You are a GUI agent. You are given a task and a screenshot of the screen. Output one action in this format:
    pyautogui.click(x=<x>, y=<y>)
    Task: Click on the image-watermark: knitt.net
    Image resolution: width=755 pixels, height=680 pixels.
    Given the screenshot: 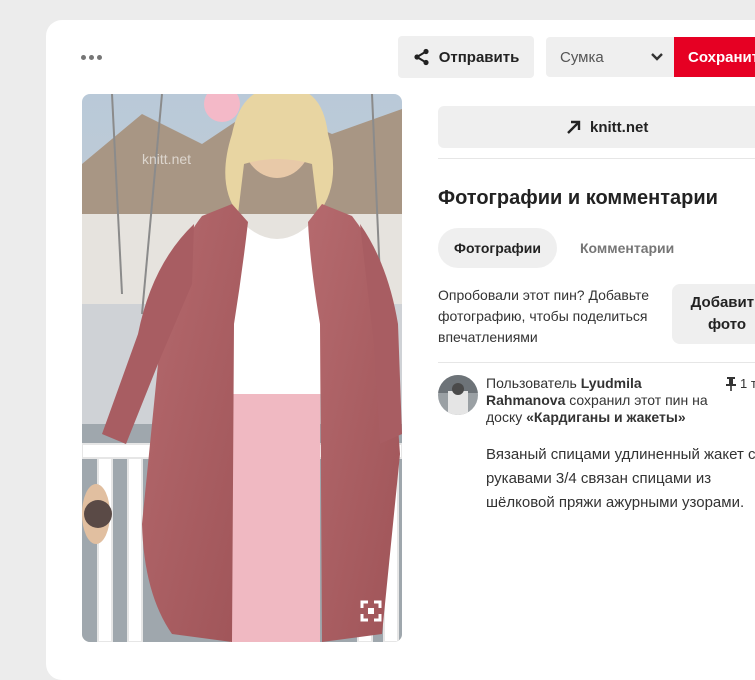 What is the action you would take?
    pyautogui.click(x=166, y=159)
    